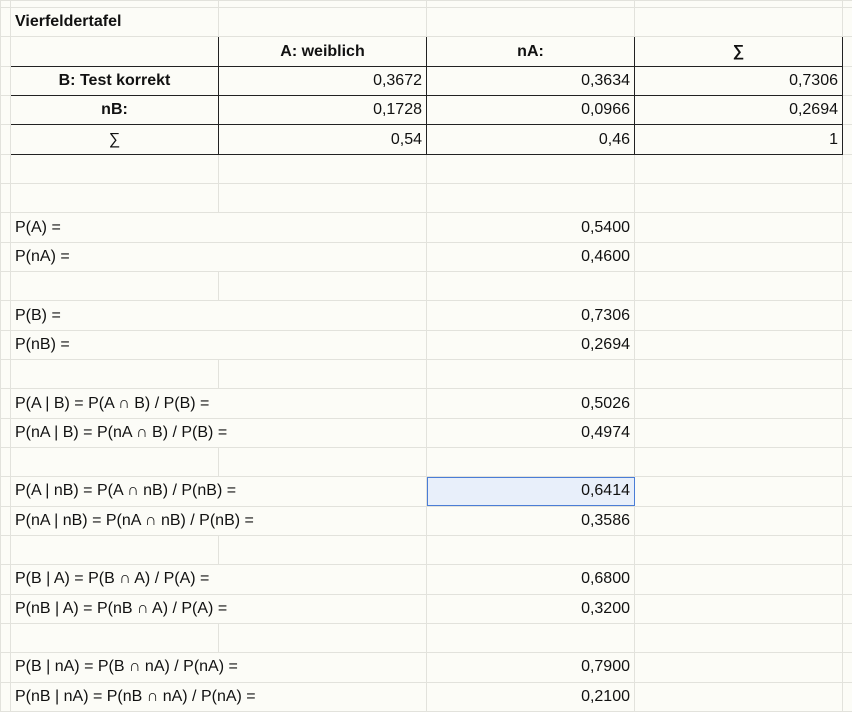  I want to click on table-cell: 1, so click(738, 139).